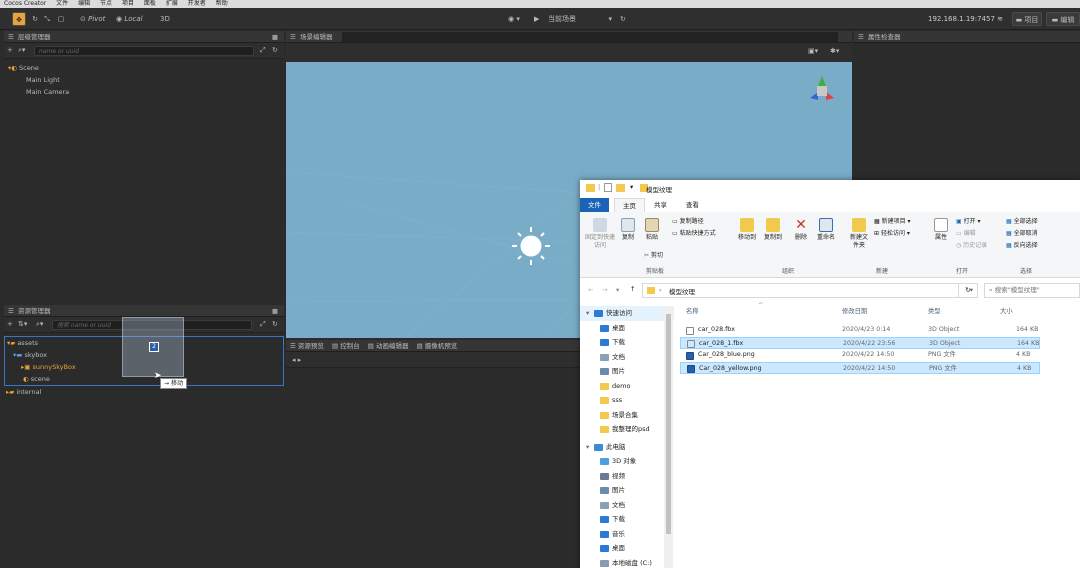 This screenshot has height=568, width=1080. I want to click on menu-panel: 面板, so click(150, 3).